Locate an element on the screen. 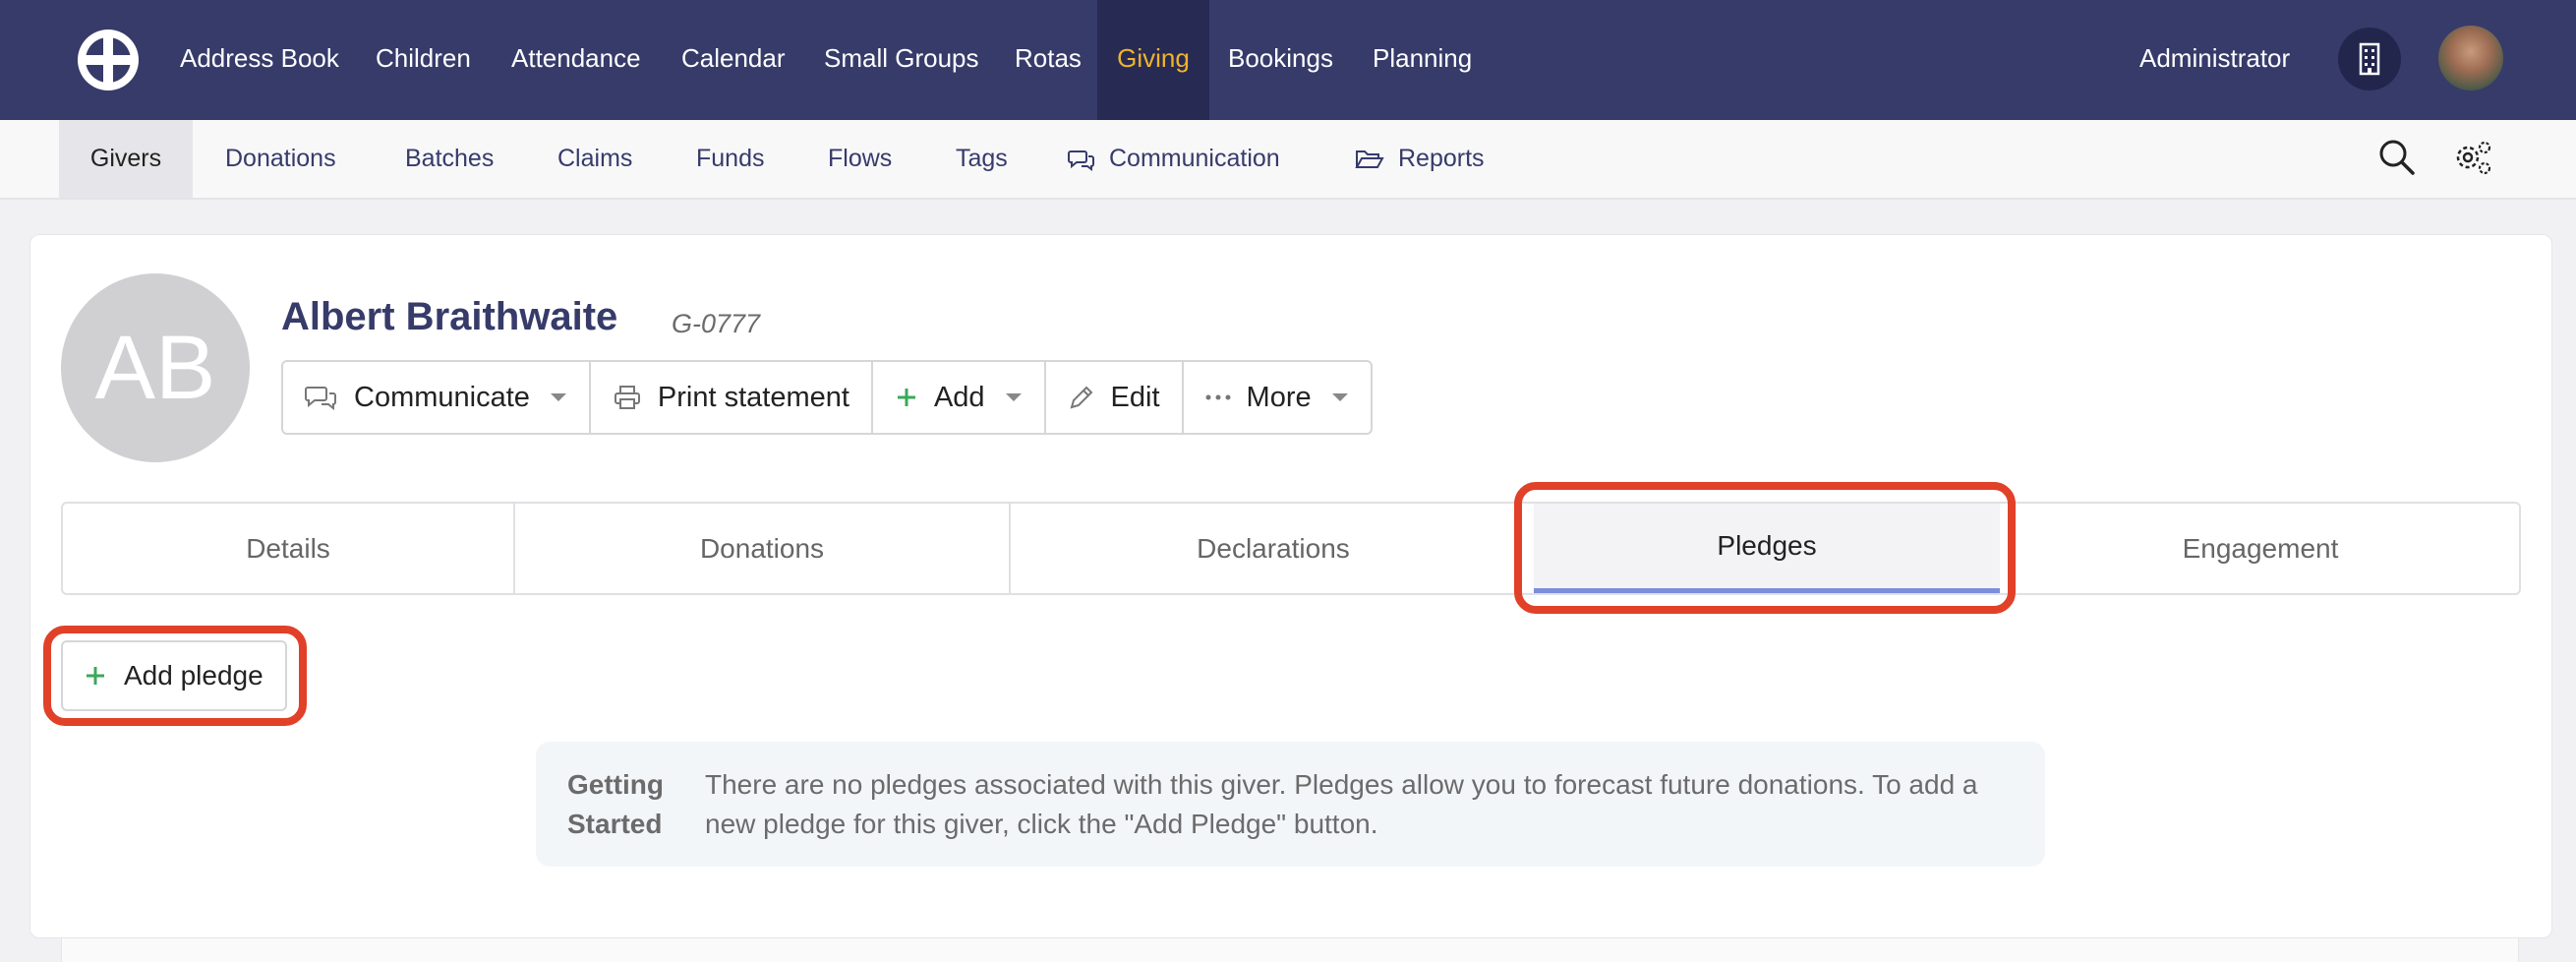 The width and height of the screenshot is (2576, 962). add-label: Add is located at coordinates (959, 397).